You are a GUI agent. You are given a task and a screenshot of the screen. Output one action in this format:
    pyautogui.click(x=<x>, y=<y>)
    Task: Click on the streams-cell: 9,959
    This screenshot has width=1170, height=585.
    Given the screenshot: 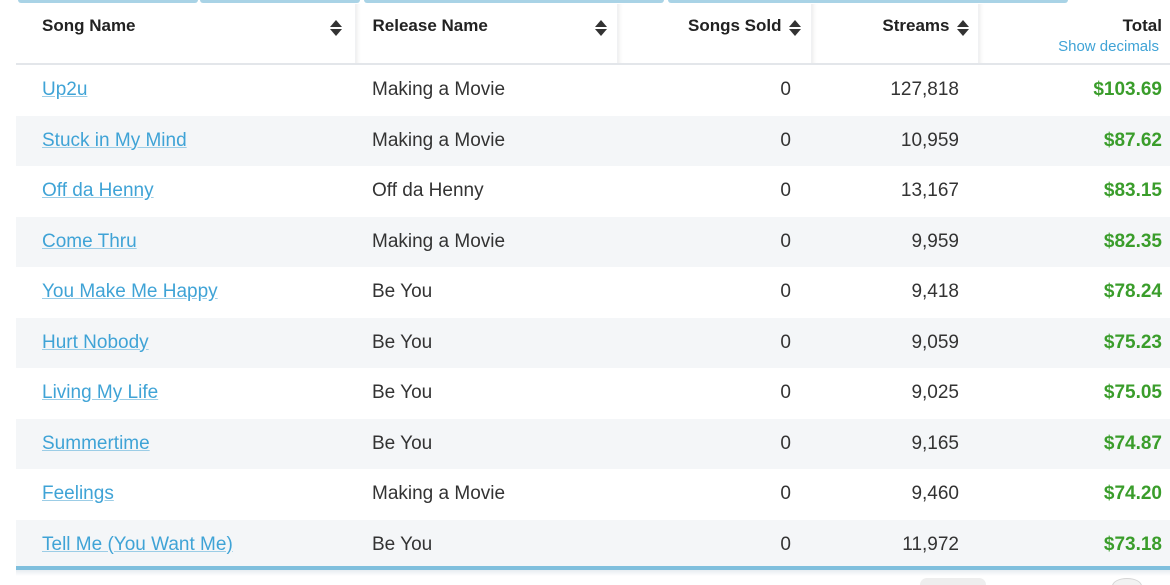 What is the action you would take?
    pyautogui.click(x=894, y=241)
    